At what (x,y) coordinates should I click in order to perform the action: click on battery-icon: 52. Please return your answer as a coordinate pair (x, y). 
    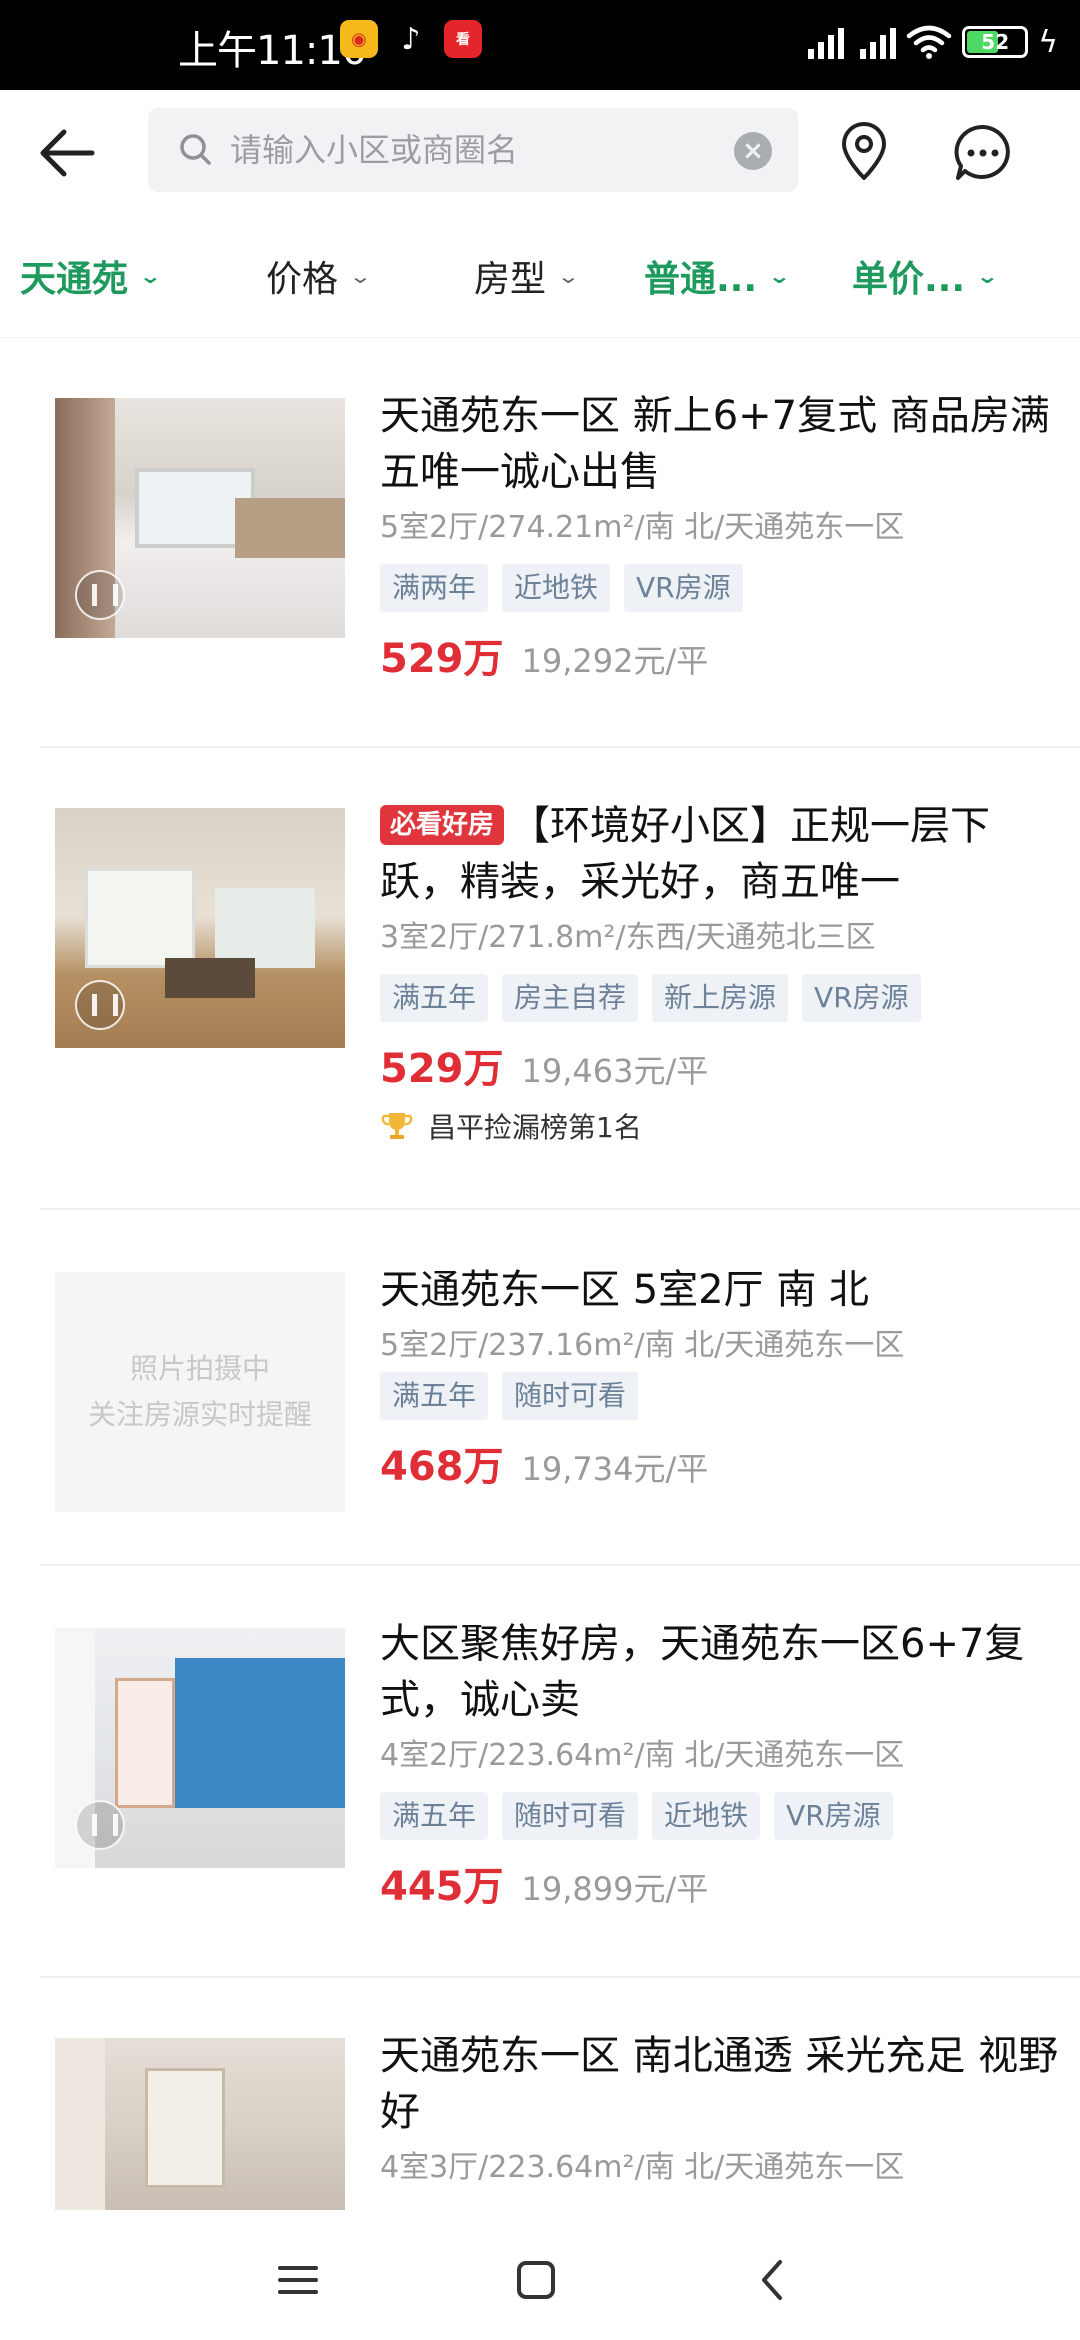
    Looking at the image, I should click on (995, 42).